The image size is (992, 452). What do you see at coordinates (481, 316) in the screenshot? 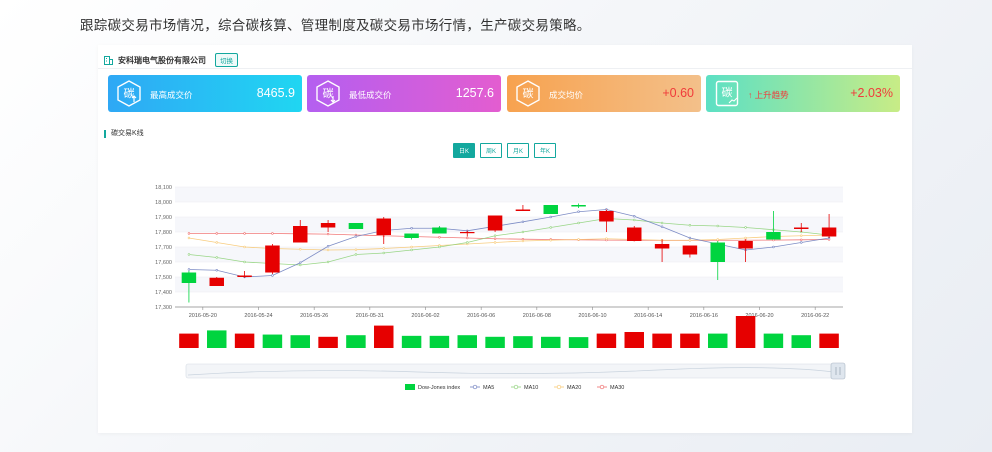
I see `x-tick-label: 2016-06-06` at bounding box center [481, 316].